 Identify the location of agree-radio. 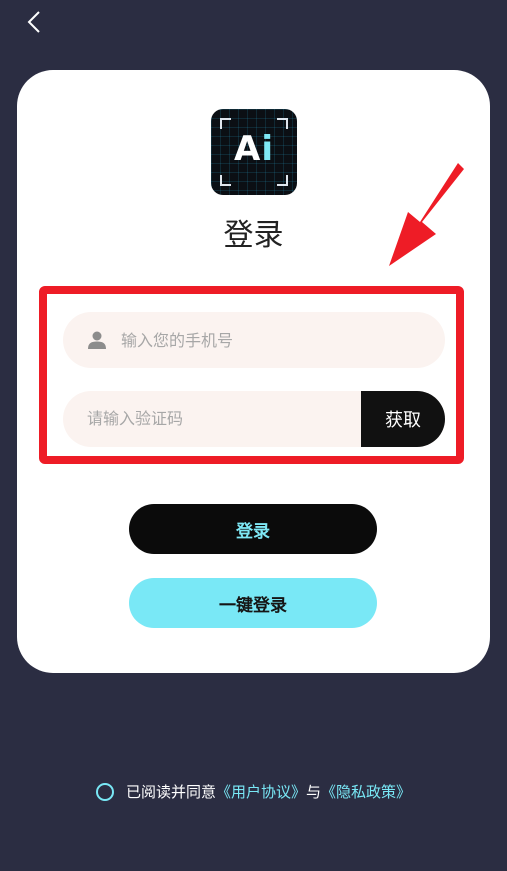
(104, 791).